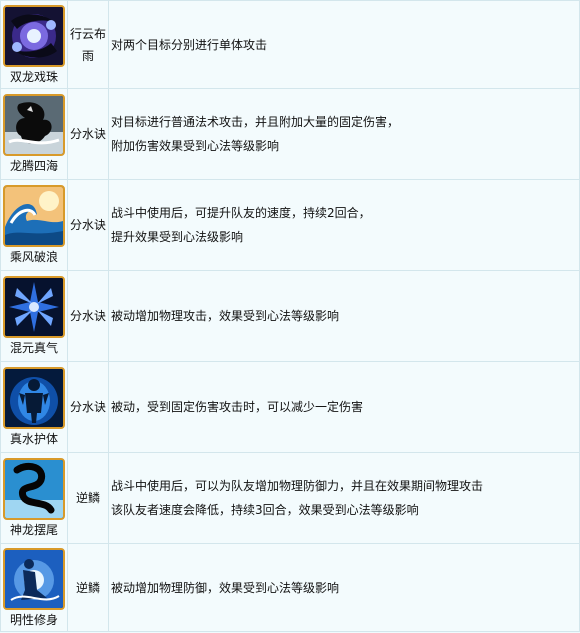 This screenshot has width=580, height=633. I want to click on skill-school-cell: 行云布 雨, so click(88, 44).